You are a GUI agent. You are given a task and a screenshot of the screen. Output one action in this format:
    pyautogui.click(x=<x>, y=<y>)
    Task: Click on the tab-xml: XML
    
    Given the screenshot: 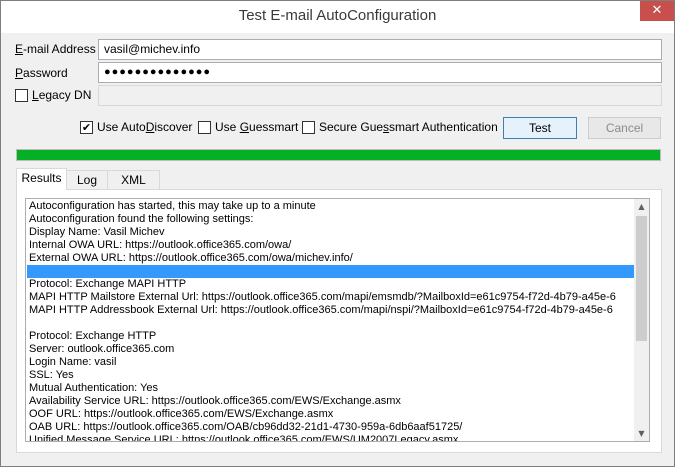 What is the action you would take?
    pyautogui.click(x=133, y=180)
    